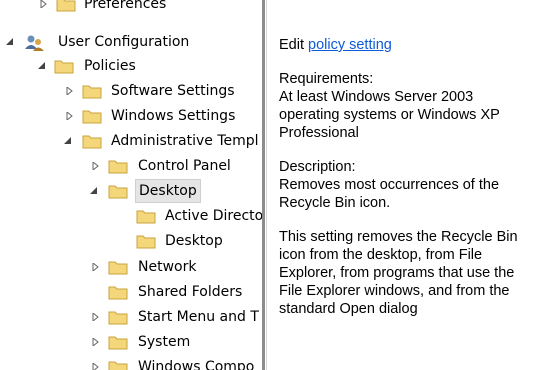 The image size is (535, 370). I want to click on tree-item-label-selected: Desktop, so click(168, 191).